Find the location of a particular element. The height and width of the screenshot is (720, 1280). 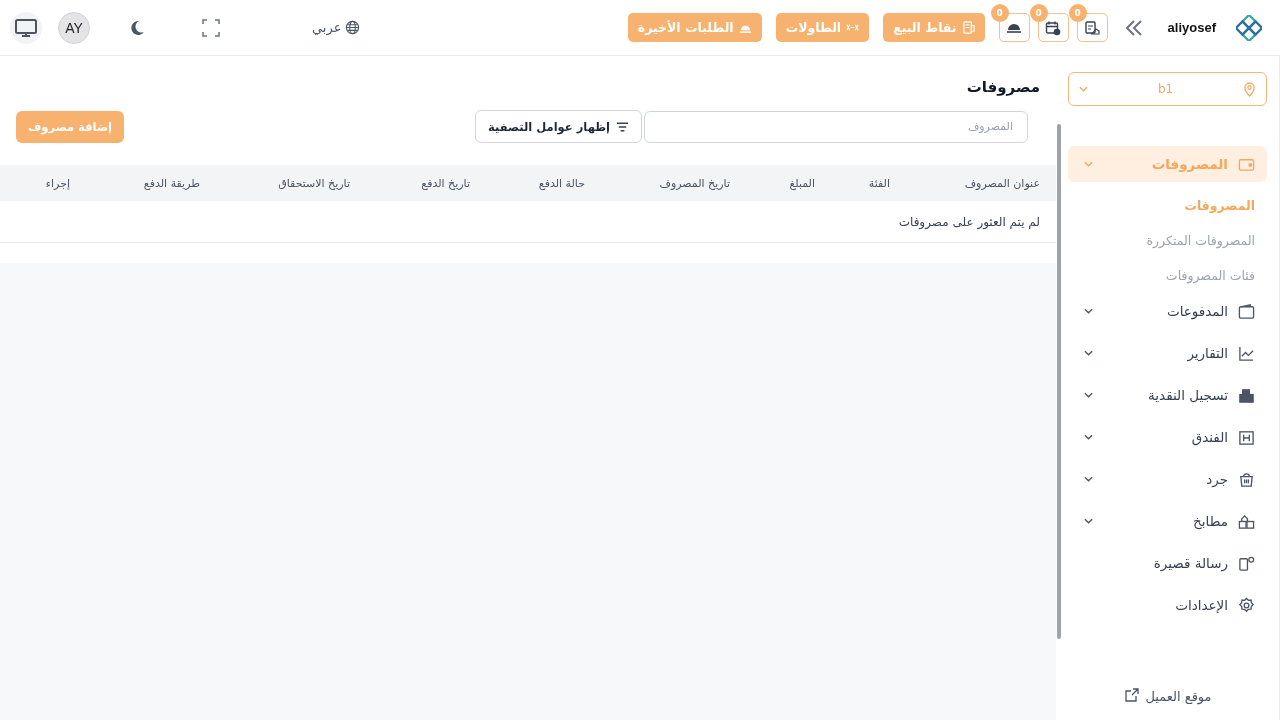

column-header: طريقة الدفع is located at coordinates (171, 183).